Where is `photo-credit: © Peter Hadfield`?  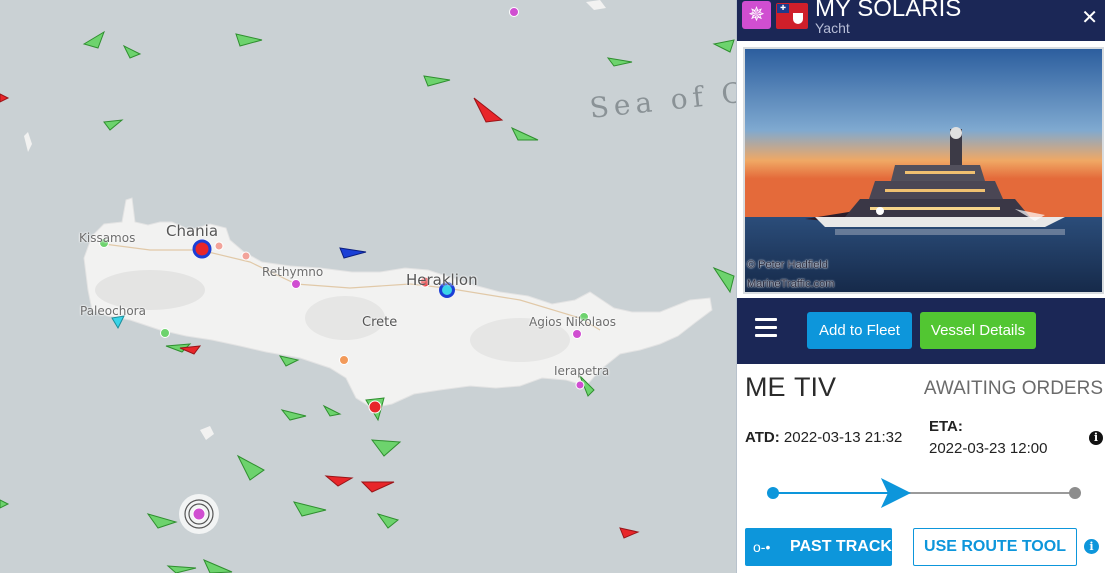 photo-credit: © Peter Hadfield is located at coordinates (787, 265).